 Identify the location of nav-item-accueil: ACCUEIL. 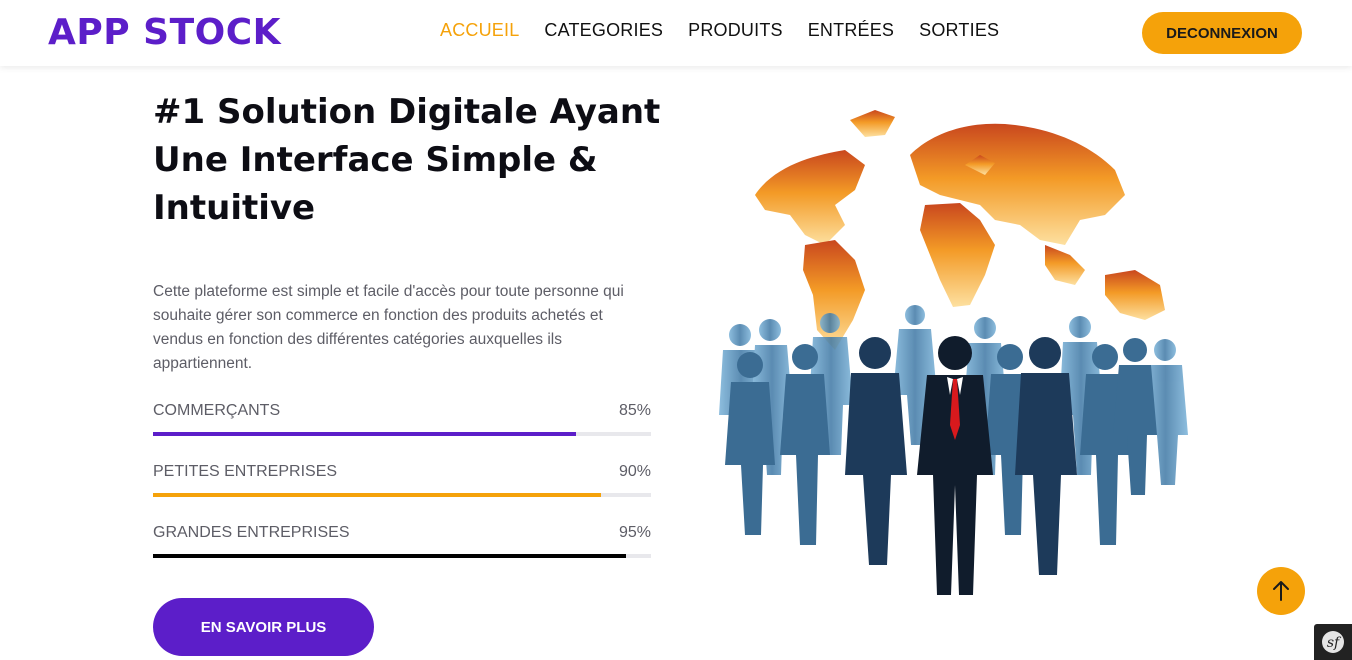
(479, 30).